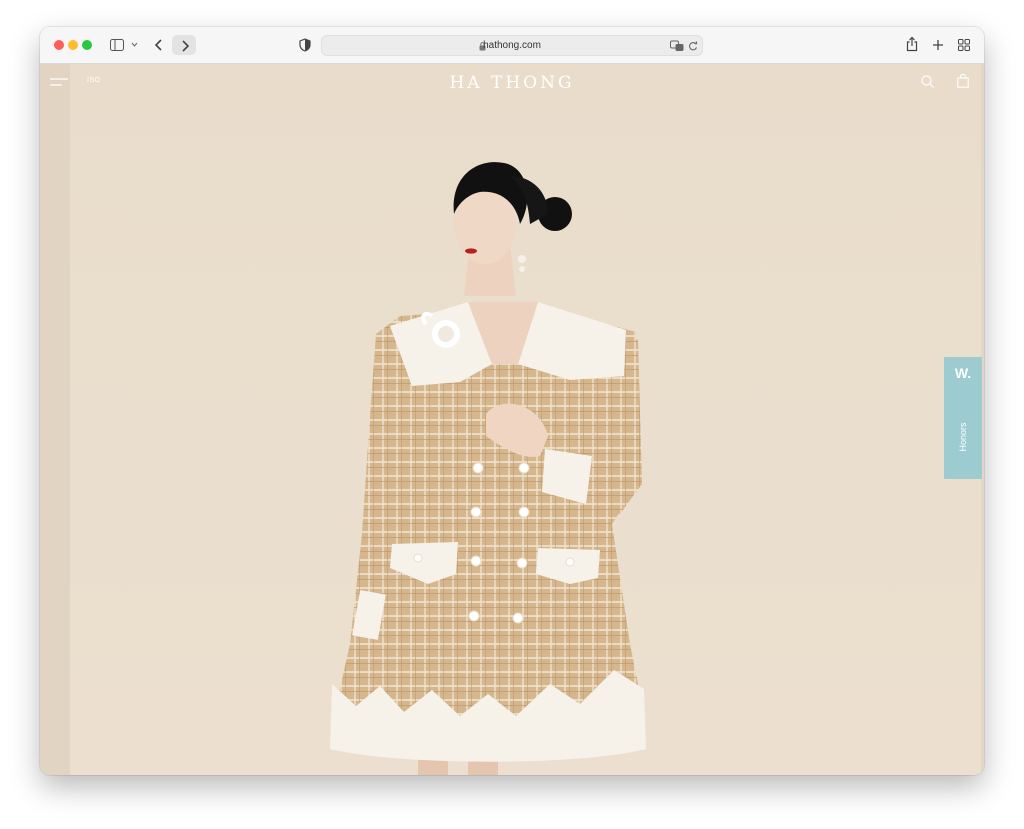 The height and width of the screenshot is (829, 1024). Describe the element at coordinates (912, 44) in the screenshot. I see `share-icon` at that location.